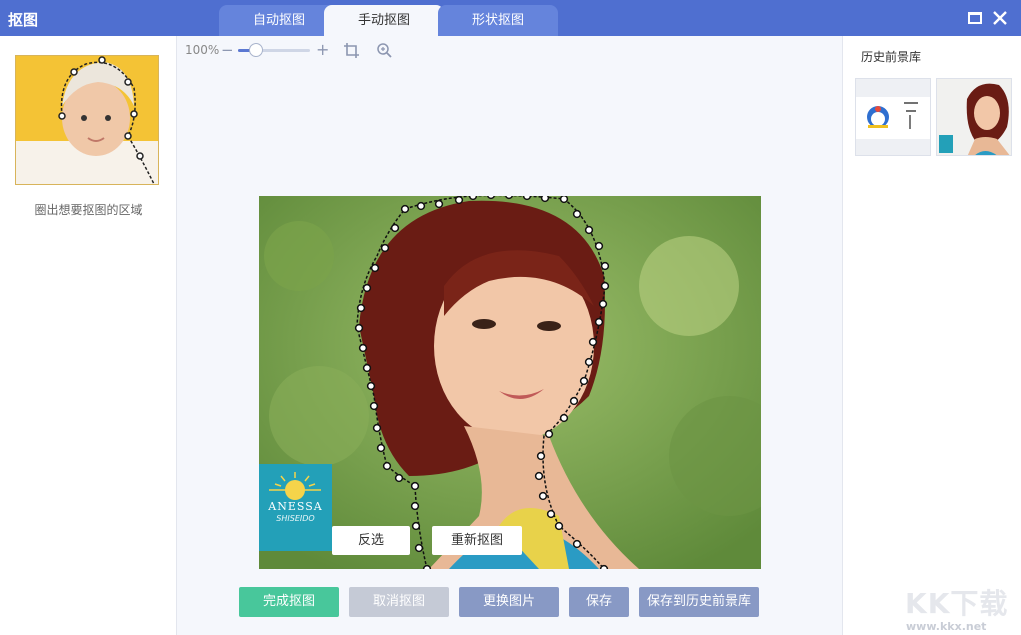 The height and width of the screenshot is (635, 1021). Describe the element at coordinates (384, 20) in the screenshot. I see `tab-manual-cutout: 手动抠图` at that location.